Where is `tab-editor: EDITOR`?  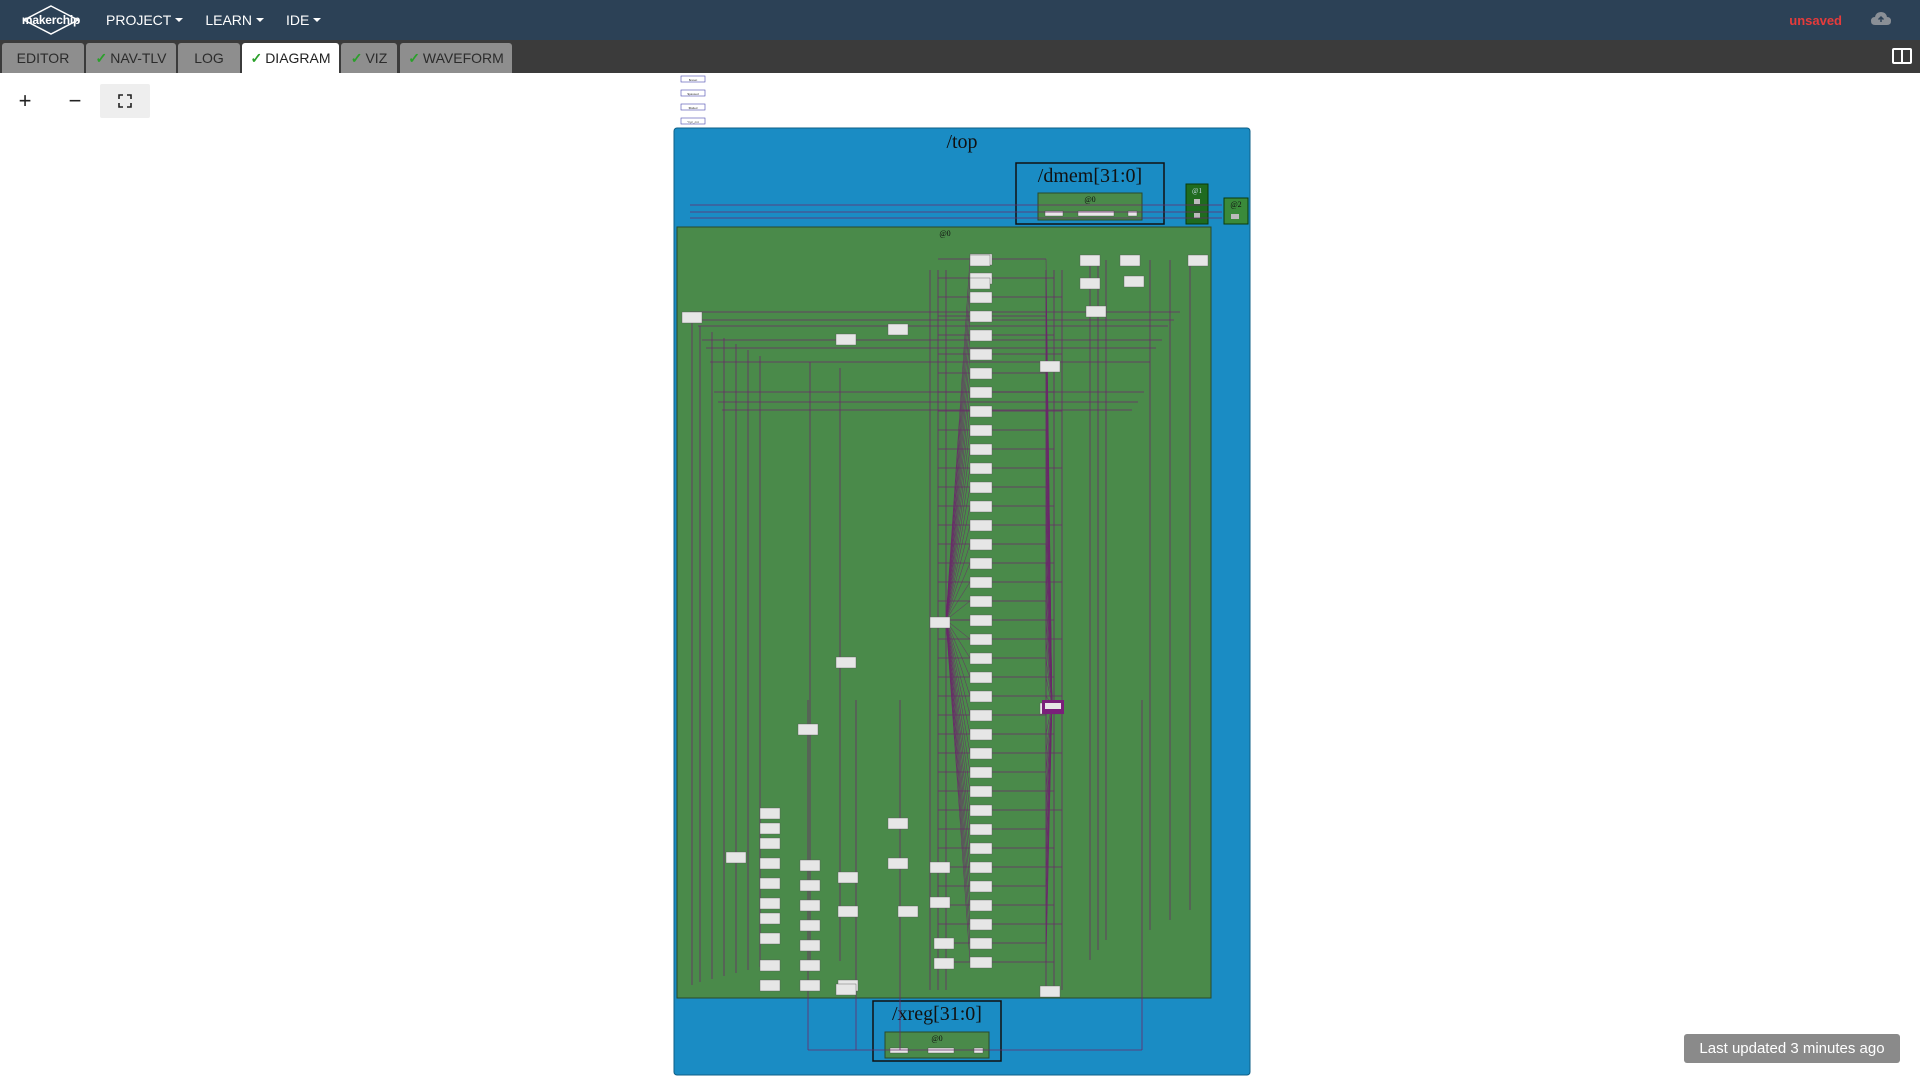
tab-editor: EDITOR is located at coordinates (43, 58).